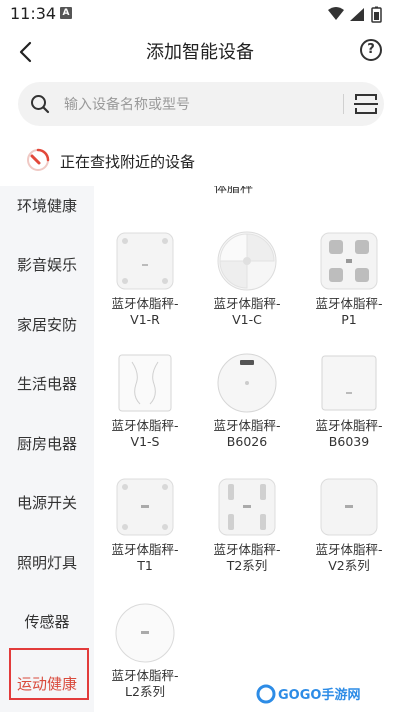 The width and height of the screenshot is (400, 712). What do you see at coordinates (47, 503) in the screenshot?
I see `sidebar-item-power-switch: 电源开关` at bounding box center [47, 503].